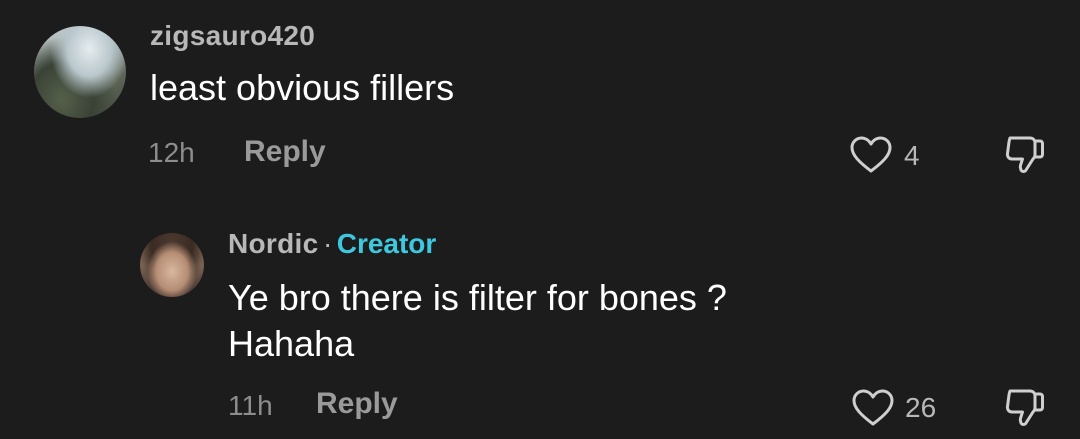  What do you see at coordinates (171, 152) in the screenshot?
I see `comment-timestamp: 12h` at bounding box center [171, 152].